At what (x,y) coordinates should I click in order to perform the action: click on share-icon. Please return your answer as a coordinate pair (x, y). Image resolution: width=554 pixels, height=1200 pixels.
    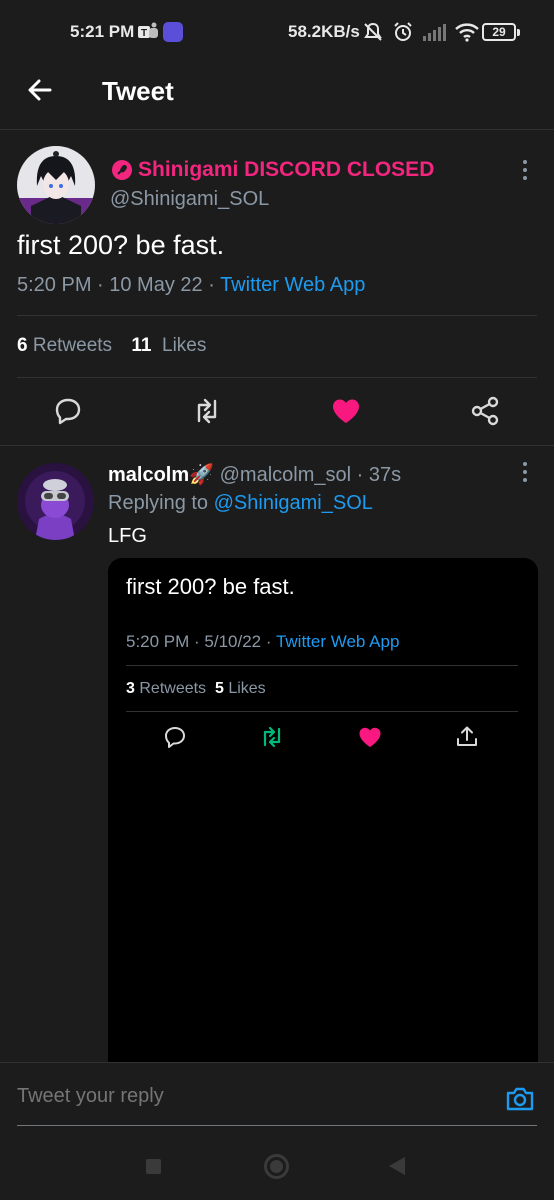
    Looking at the image, I should click on (485, 411).